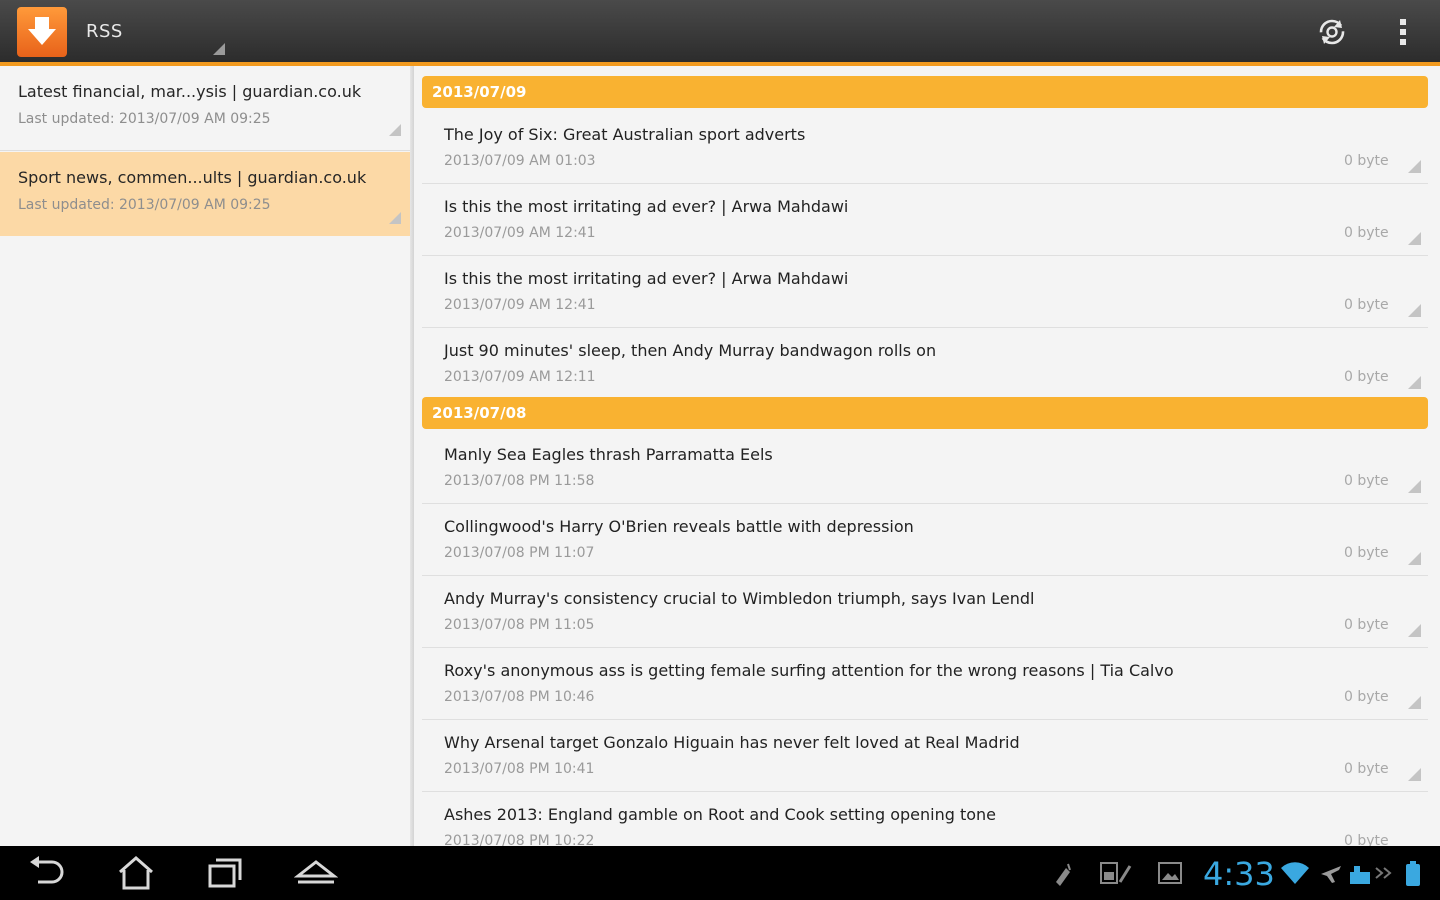 The width and height of the screenshot is (1440, 900). Describe the element at coordinates (608, 454) in the screenshot. I see `article-title: Manly Sea Eagles thrash Parramatta Eels` at that location.